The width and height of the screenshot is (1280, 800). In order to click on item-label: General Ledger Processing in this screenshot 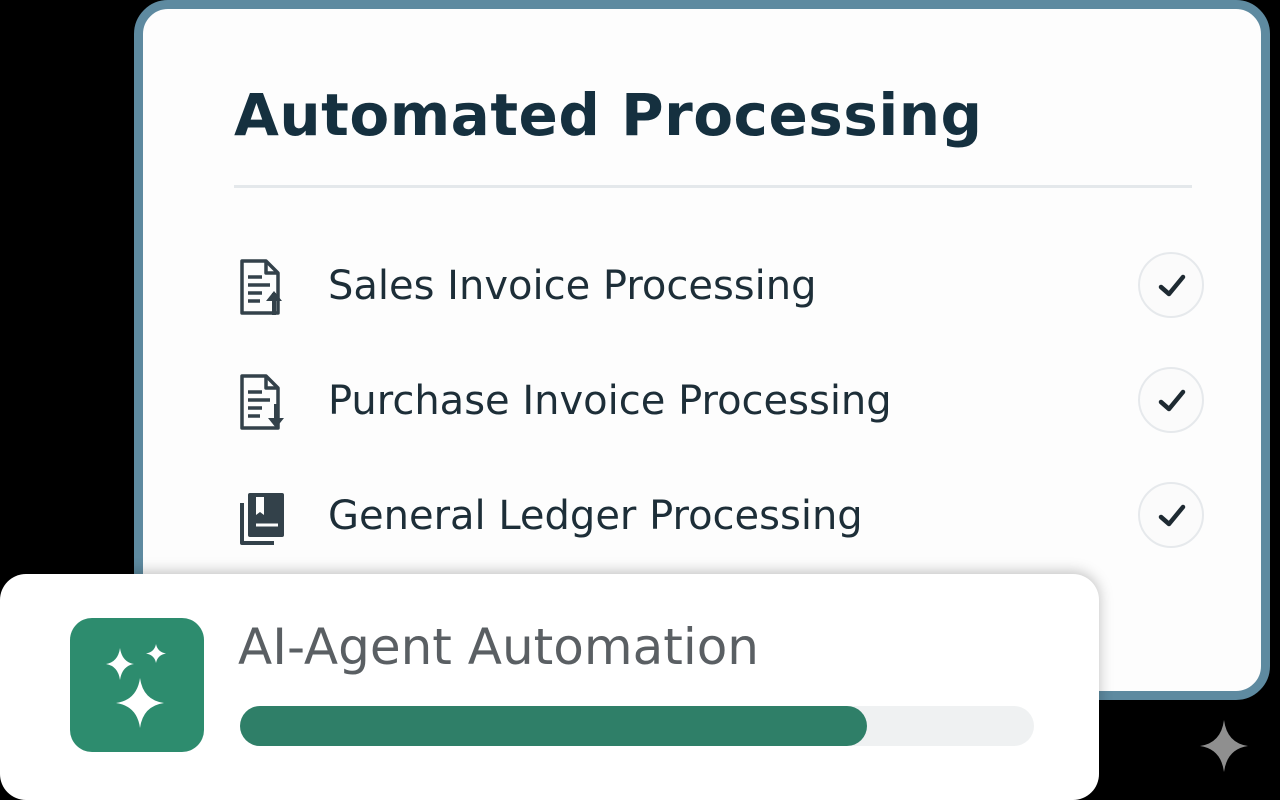, I will do `click(595, 516)`.